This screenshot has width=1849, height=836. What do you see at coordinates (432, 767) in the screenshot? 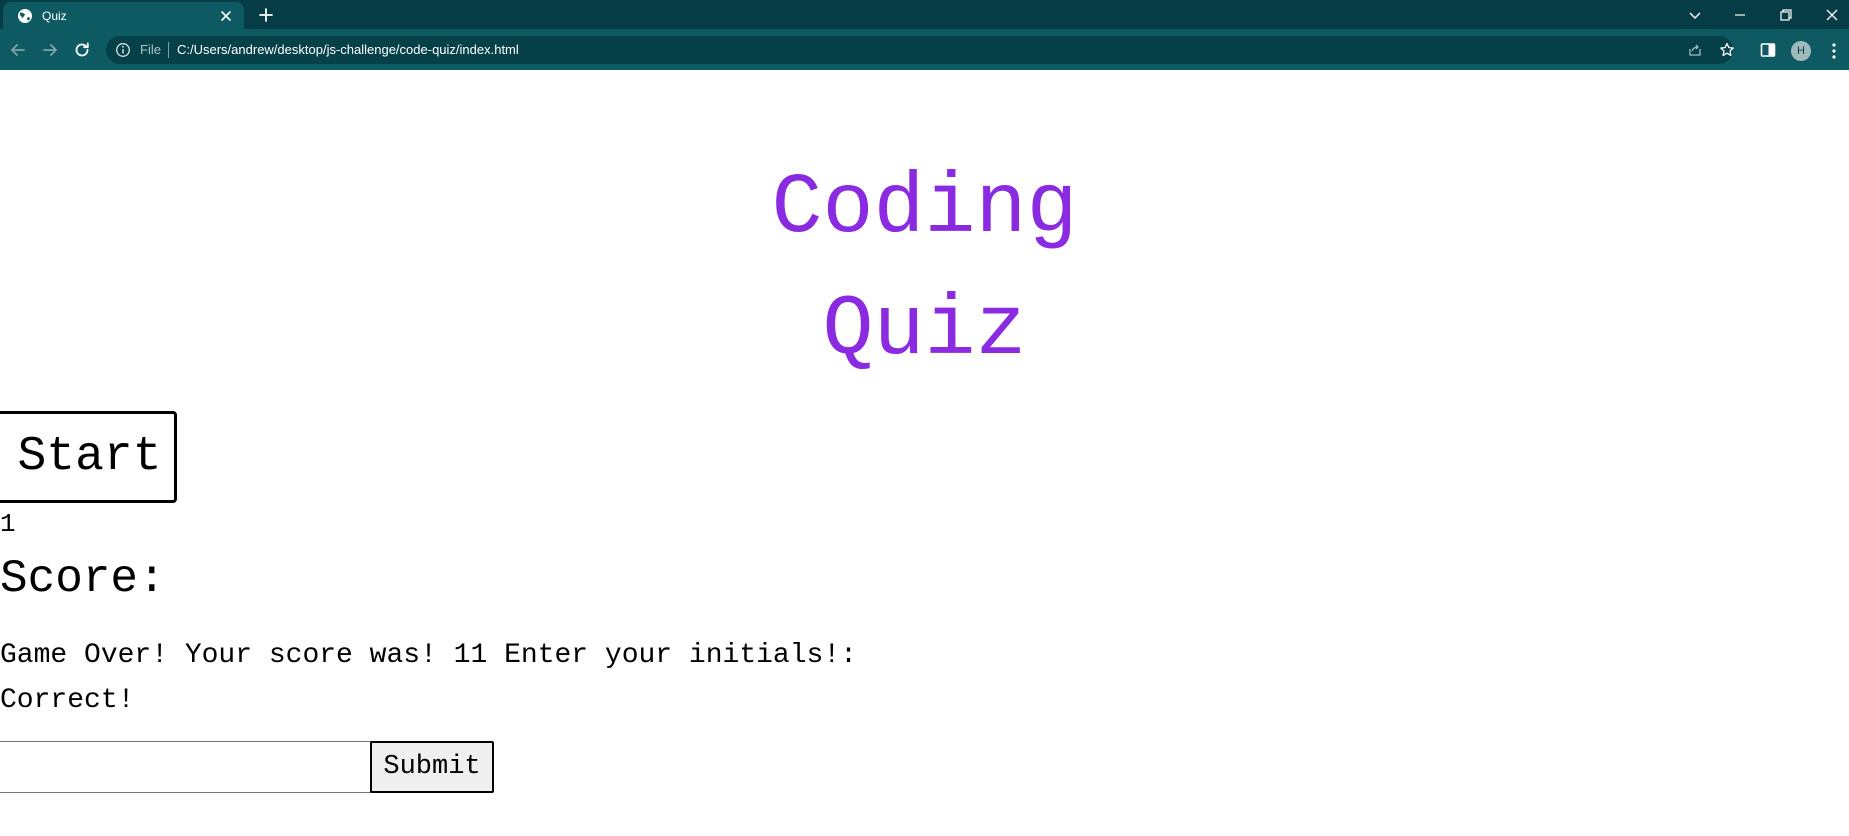
I see `submit-button: Submit` at bounding box center [432, 767].